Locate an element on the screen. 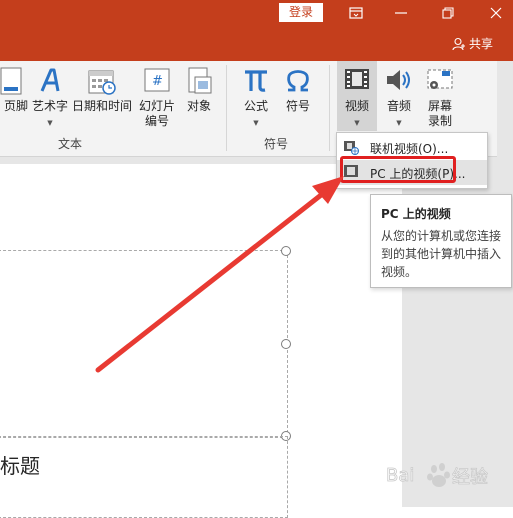  watermark-text: 经验 is located at coordinates (470, 477).